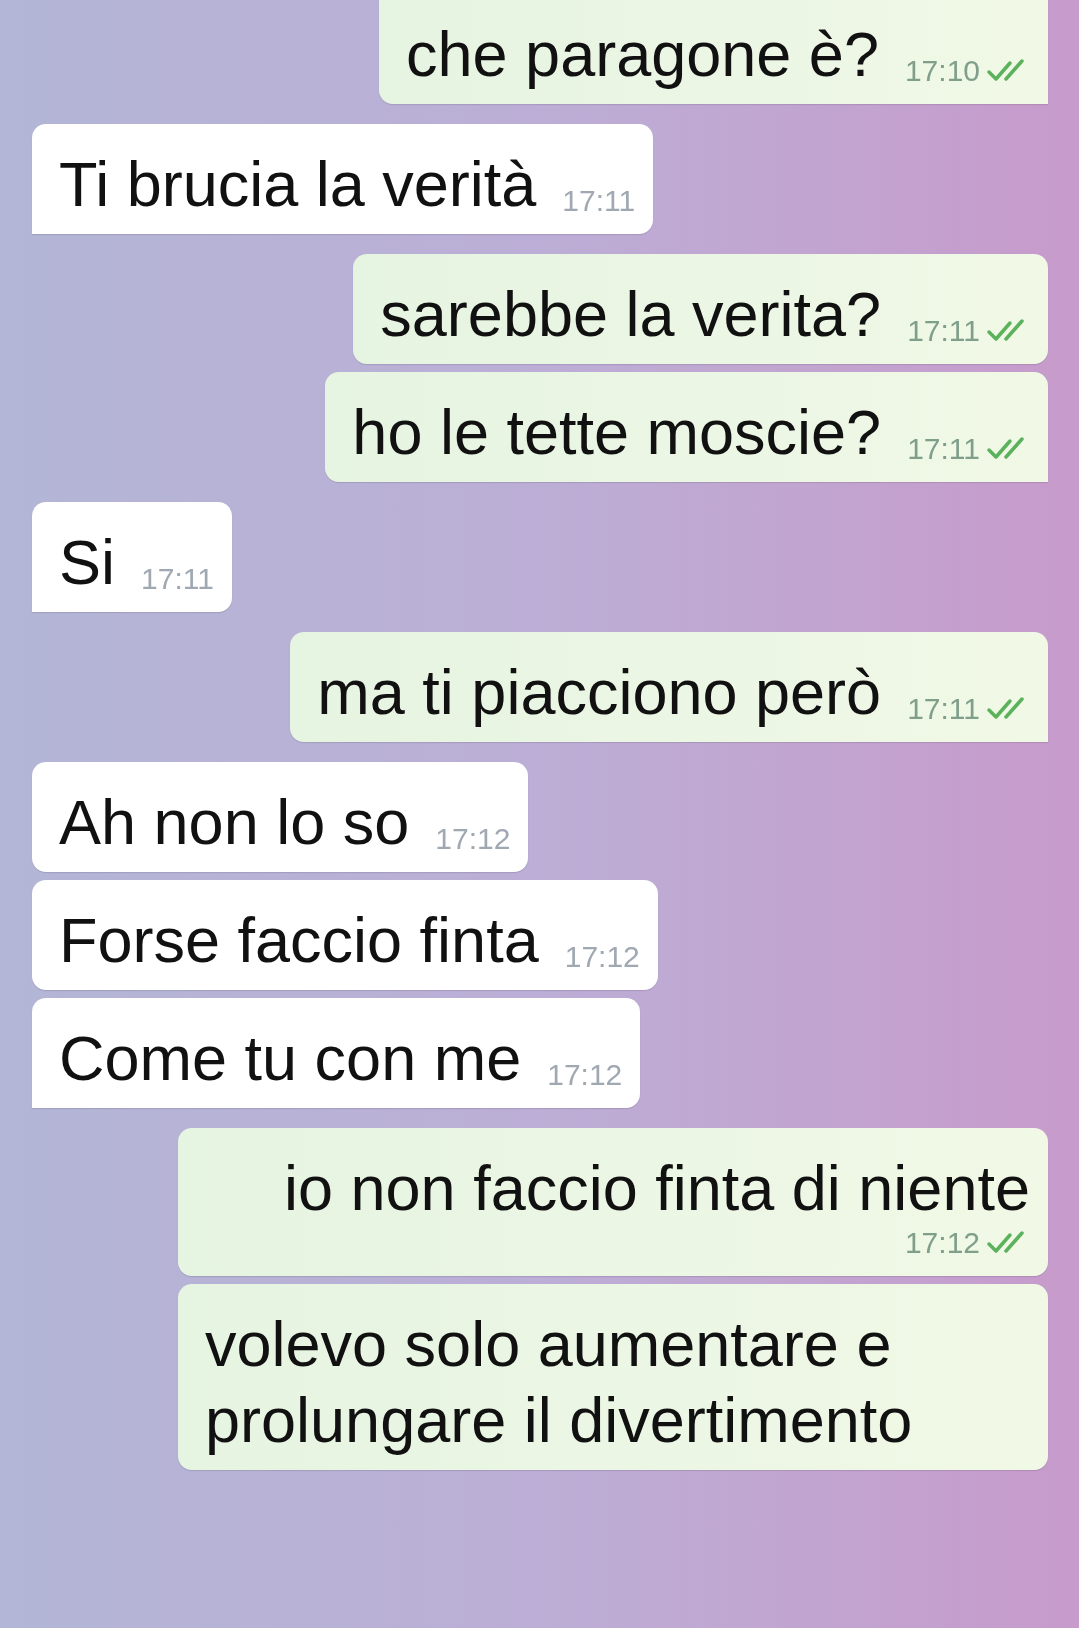 The height and width of the screenshot is (1628, 1079). I want to click on message-text: io non faccio finta di niente, so click(657, 1188).